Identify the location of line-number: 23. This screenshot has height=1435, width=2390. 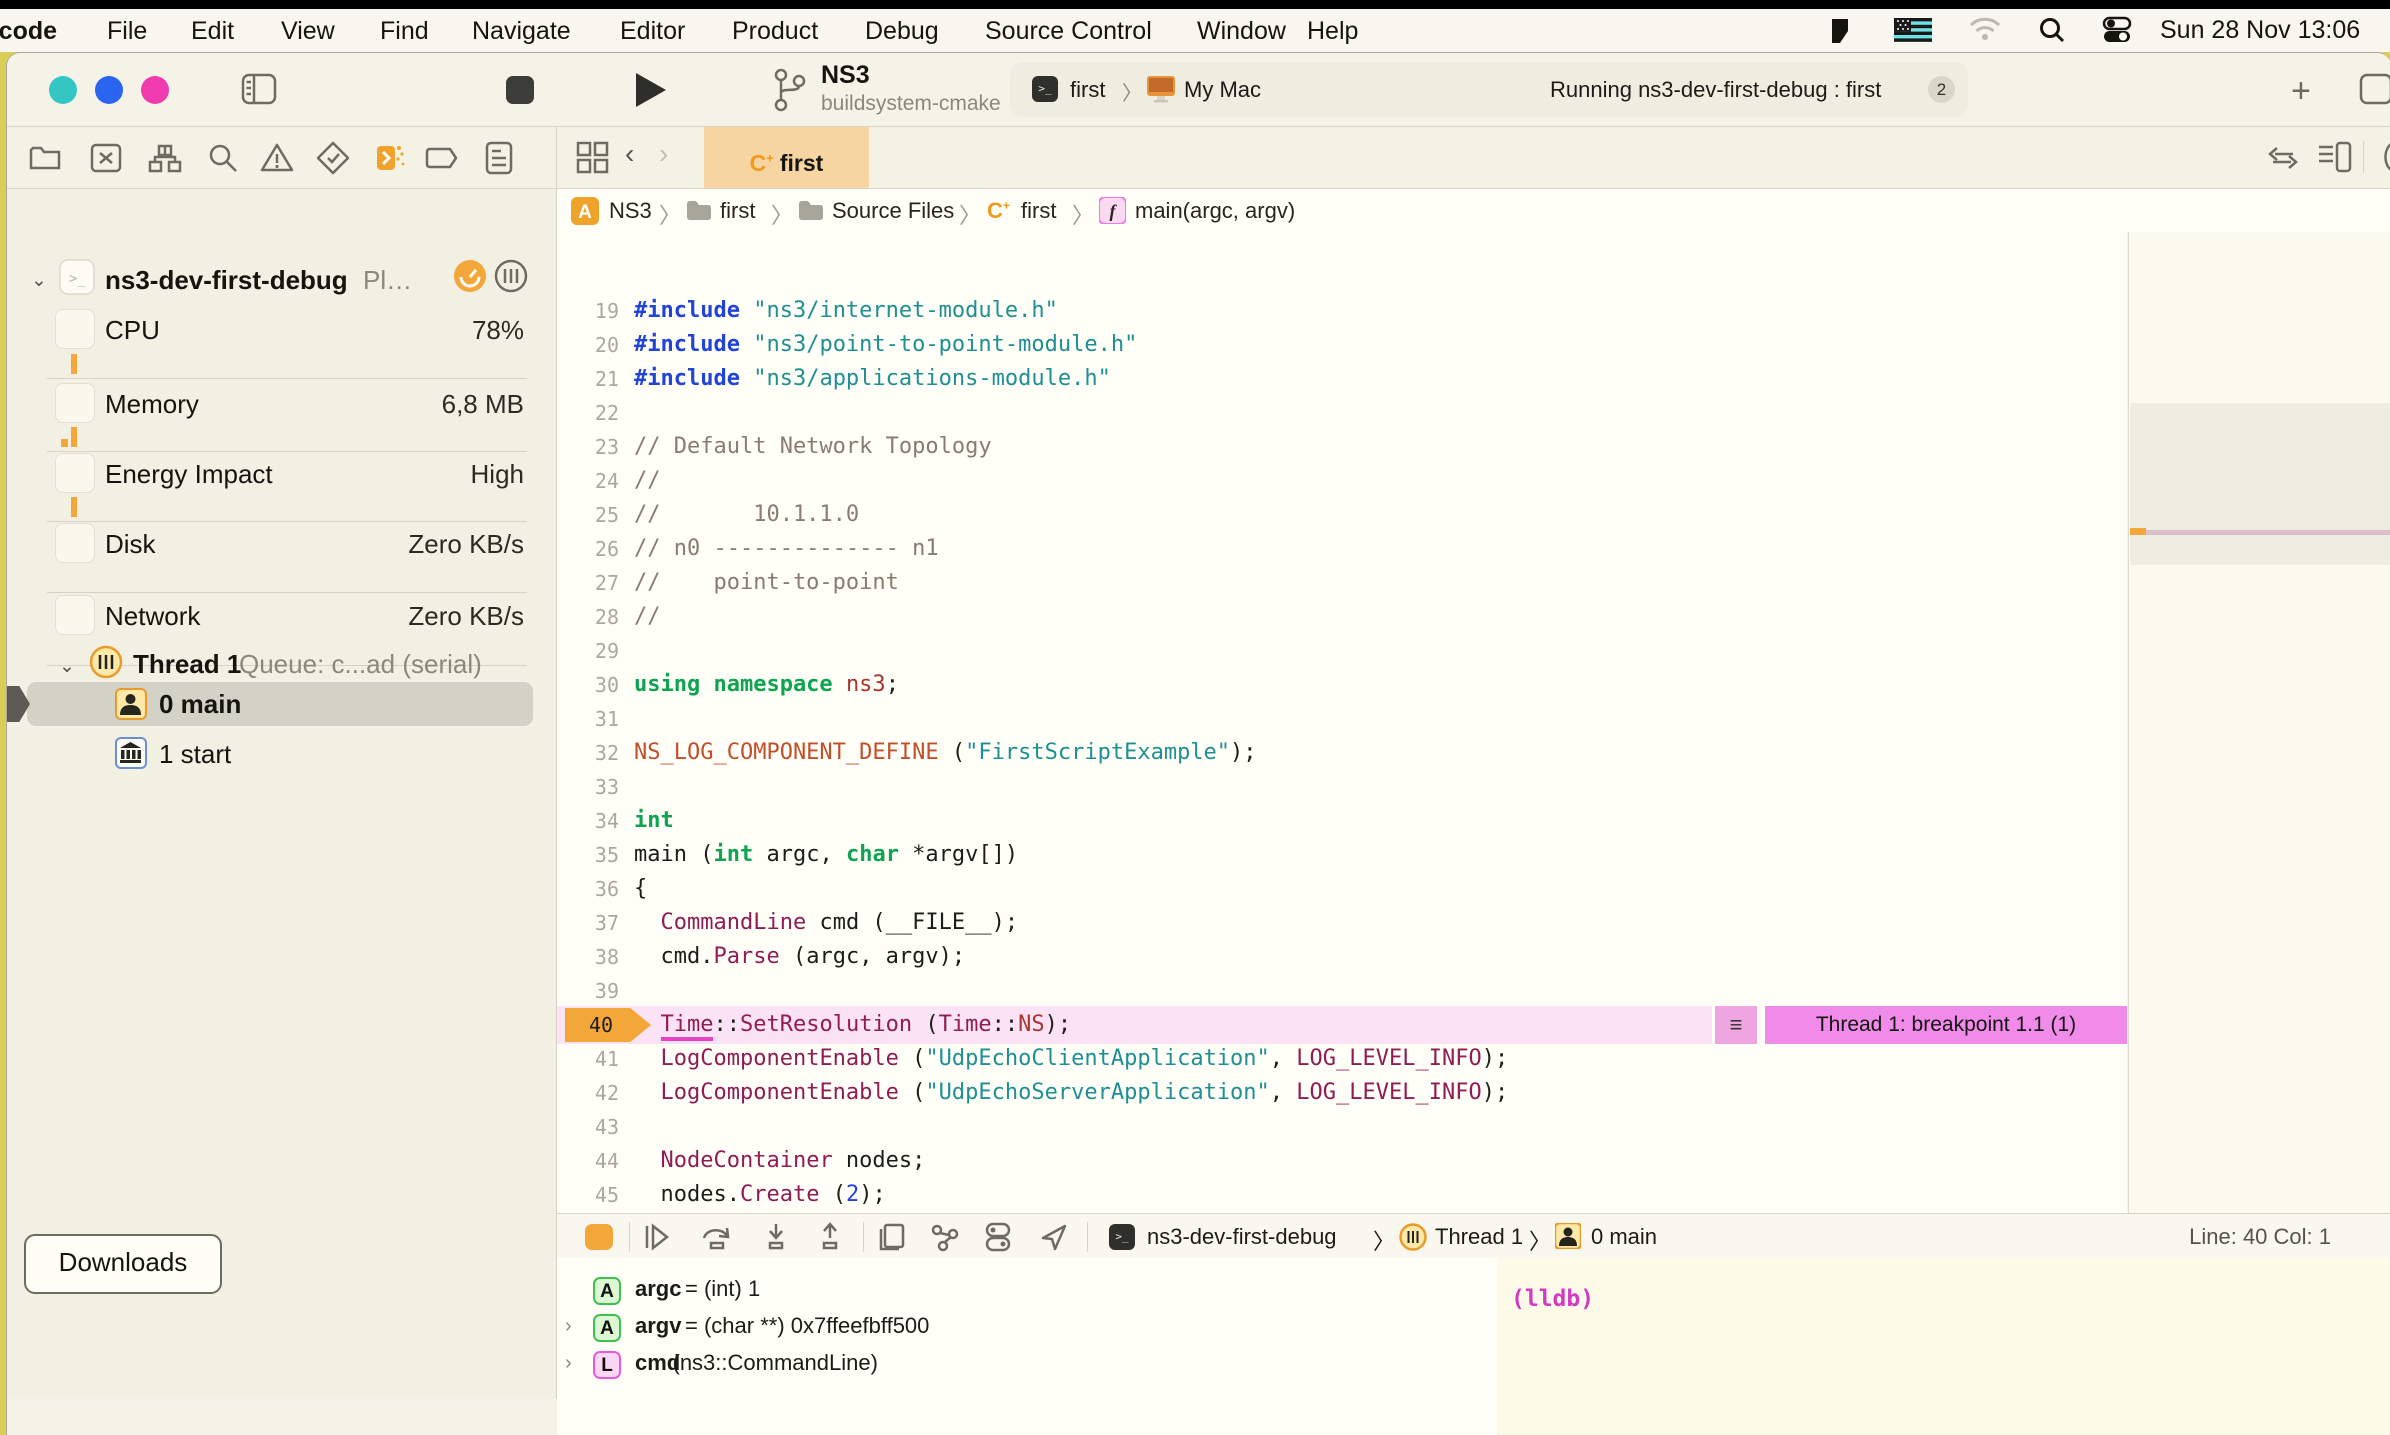
(588, 447).